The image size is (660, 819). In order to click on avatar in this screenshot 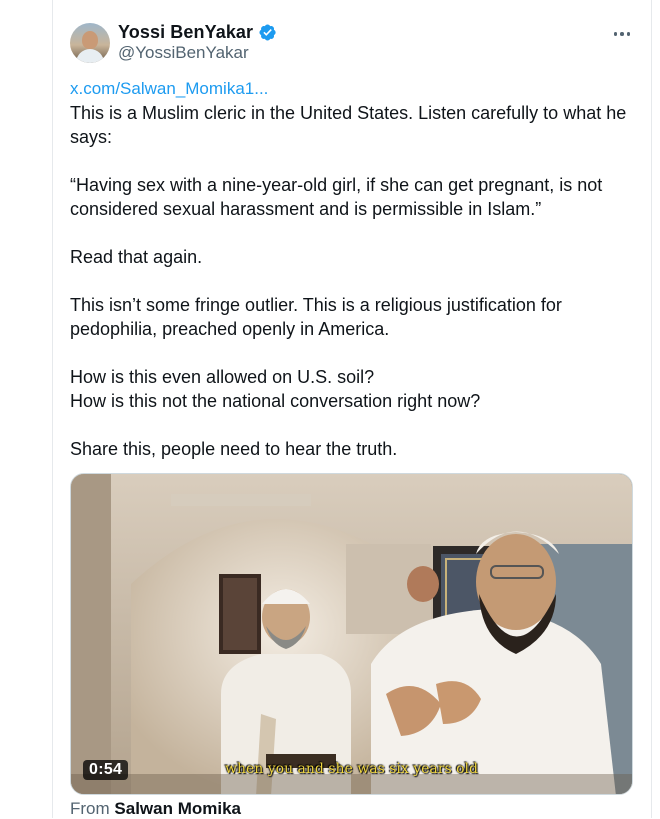, I will do `click(90, 43)`.